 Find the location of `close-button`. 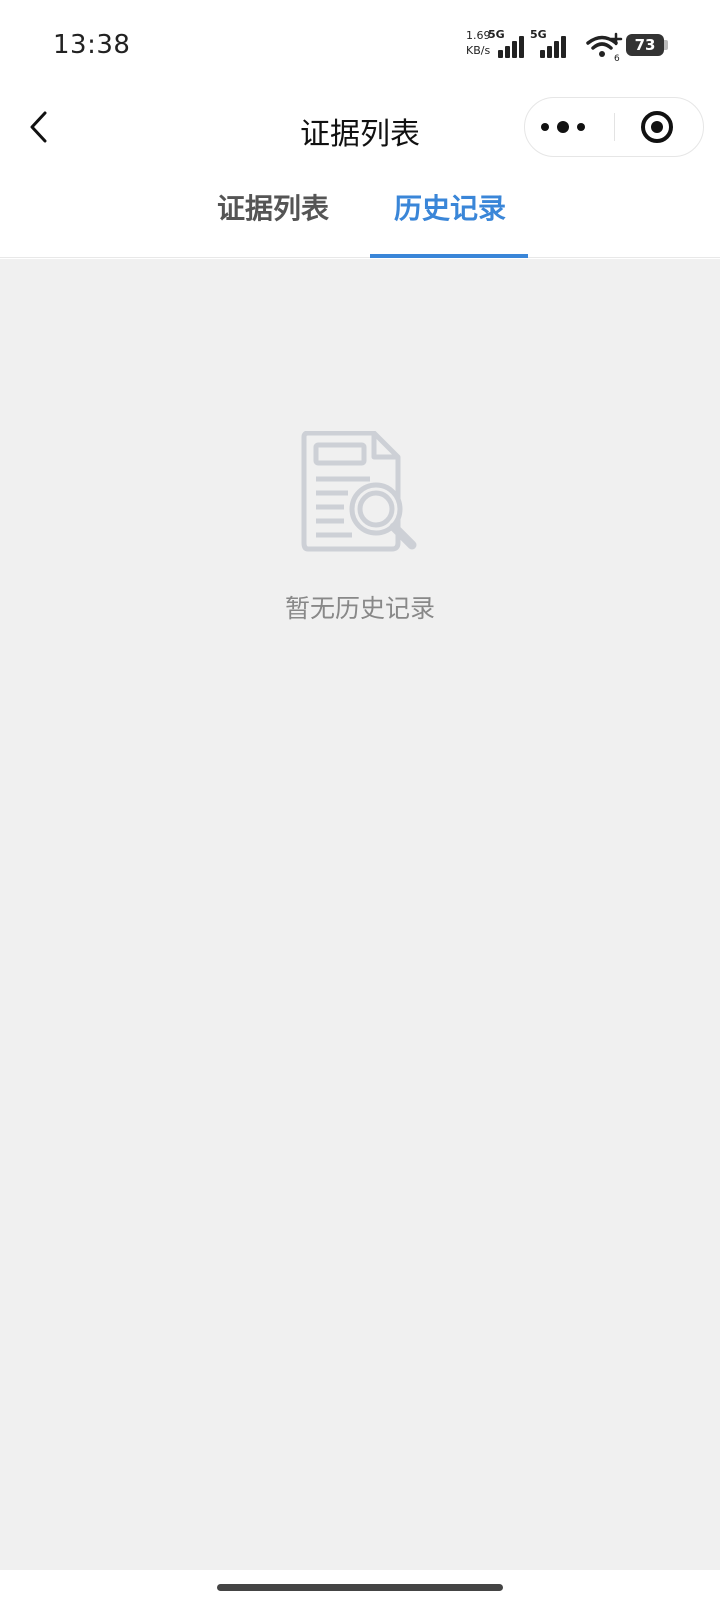

close-button is located at coordinates (663, 127).